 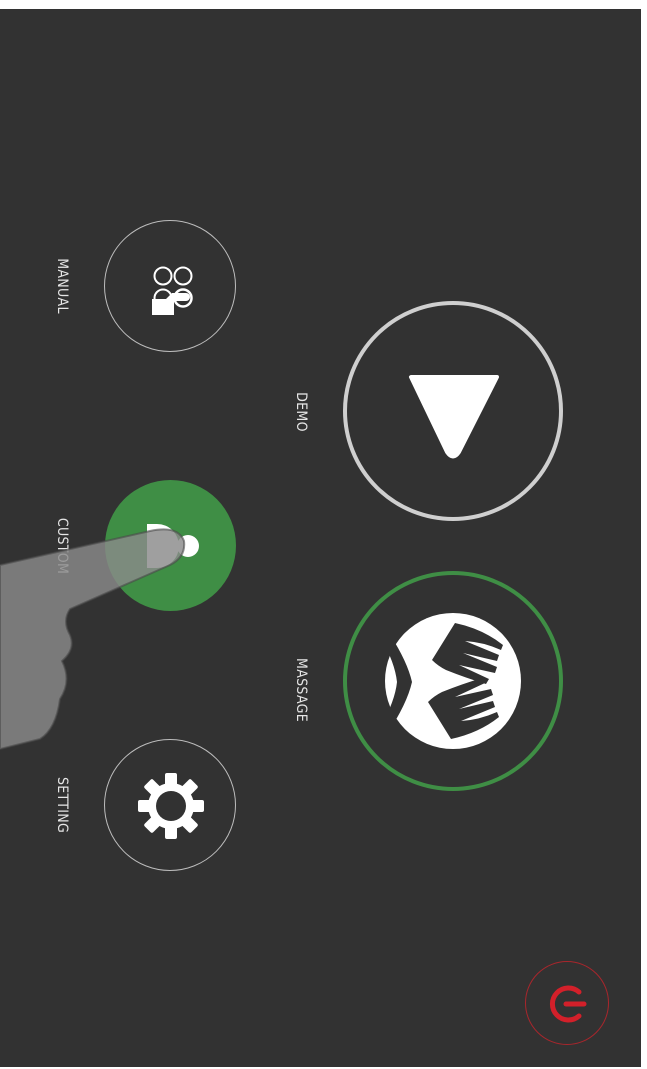 What do you see at coordinates (62, 546) in the screenshot?
I see `custom-label: CUSTOM` at bounding box center [62, 546].